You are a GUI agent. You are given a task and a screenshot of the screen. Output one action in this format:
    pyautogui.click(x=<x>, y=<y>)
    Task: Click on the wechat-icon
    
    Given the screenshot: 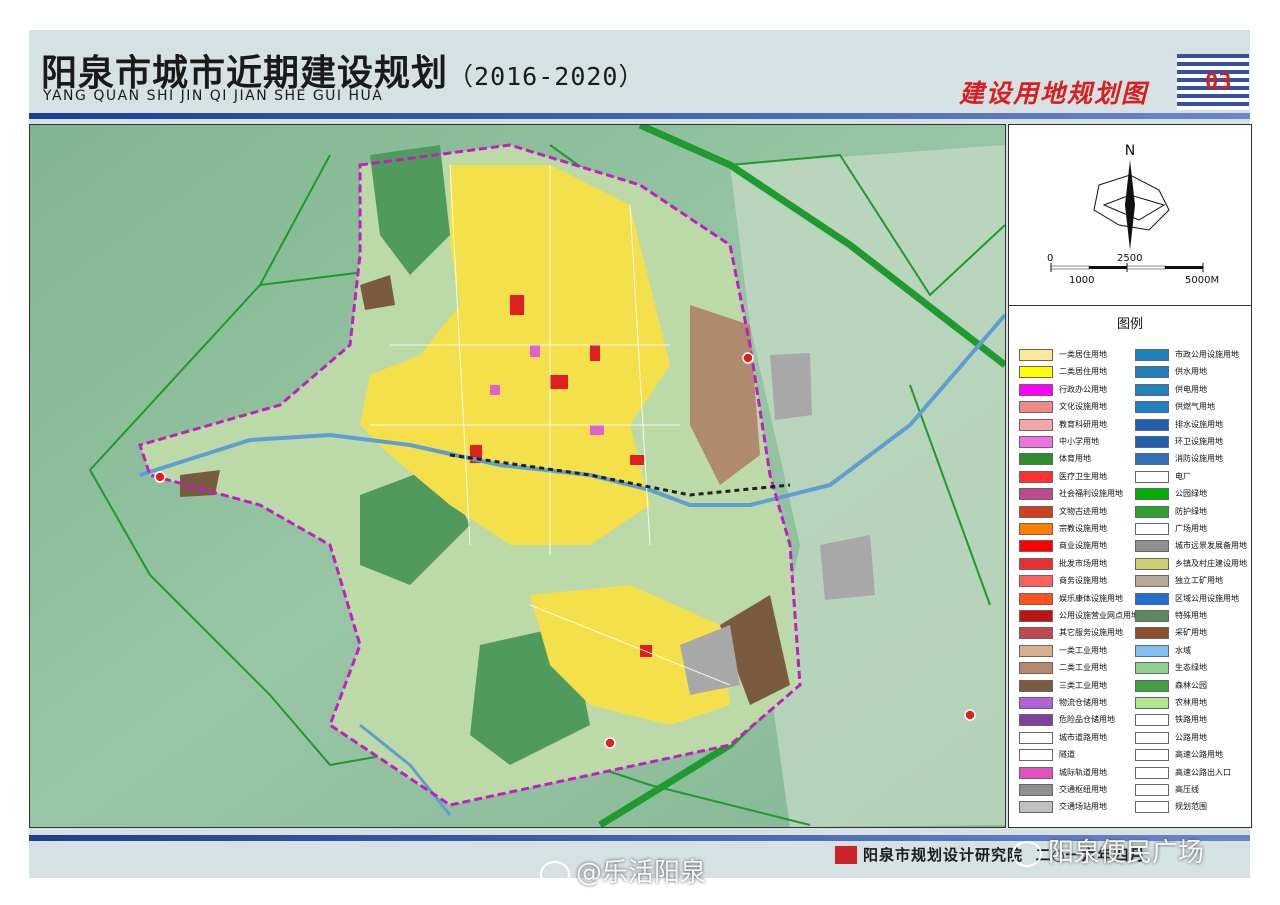 What is the action you would take?
    pyautogui.click(x=1027, y=853)
    